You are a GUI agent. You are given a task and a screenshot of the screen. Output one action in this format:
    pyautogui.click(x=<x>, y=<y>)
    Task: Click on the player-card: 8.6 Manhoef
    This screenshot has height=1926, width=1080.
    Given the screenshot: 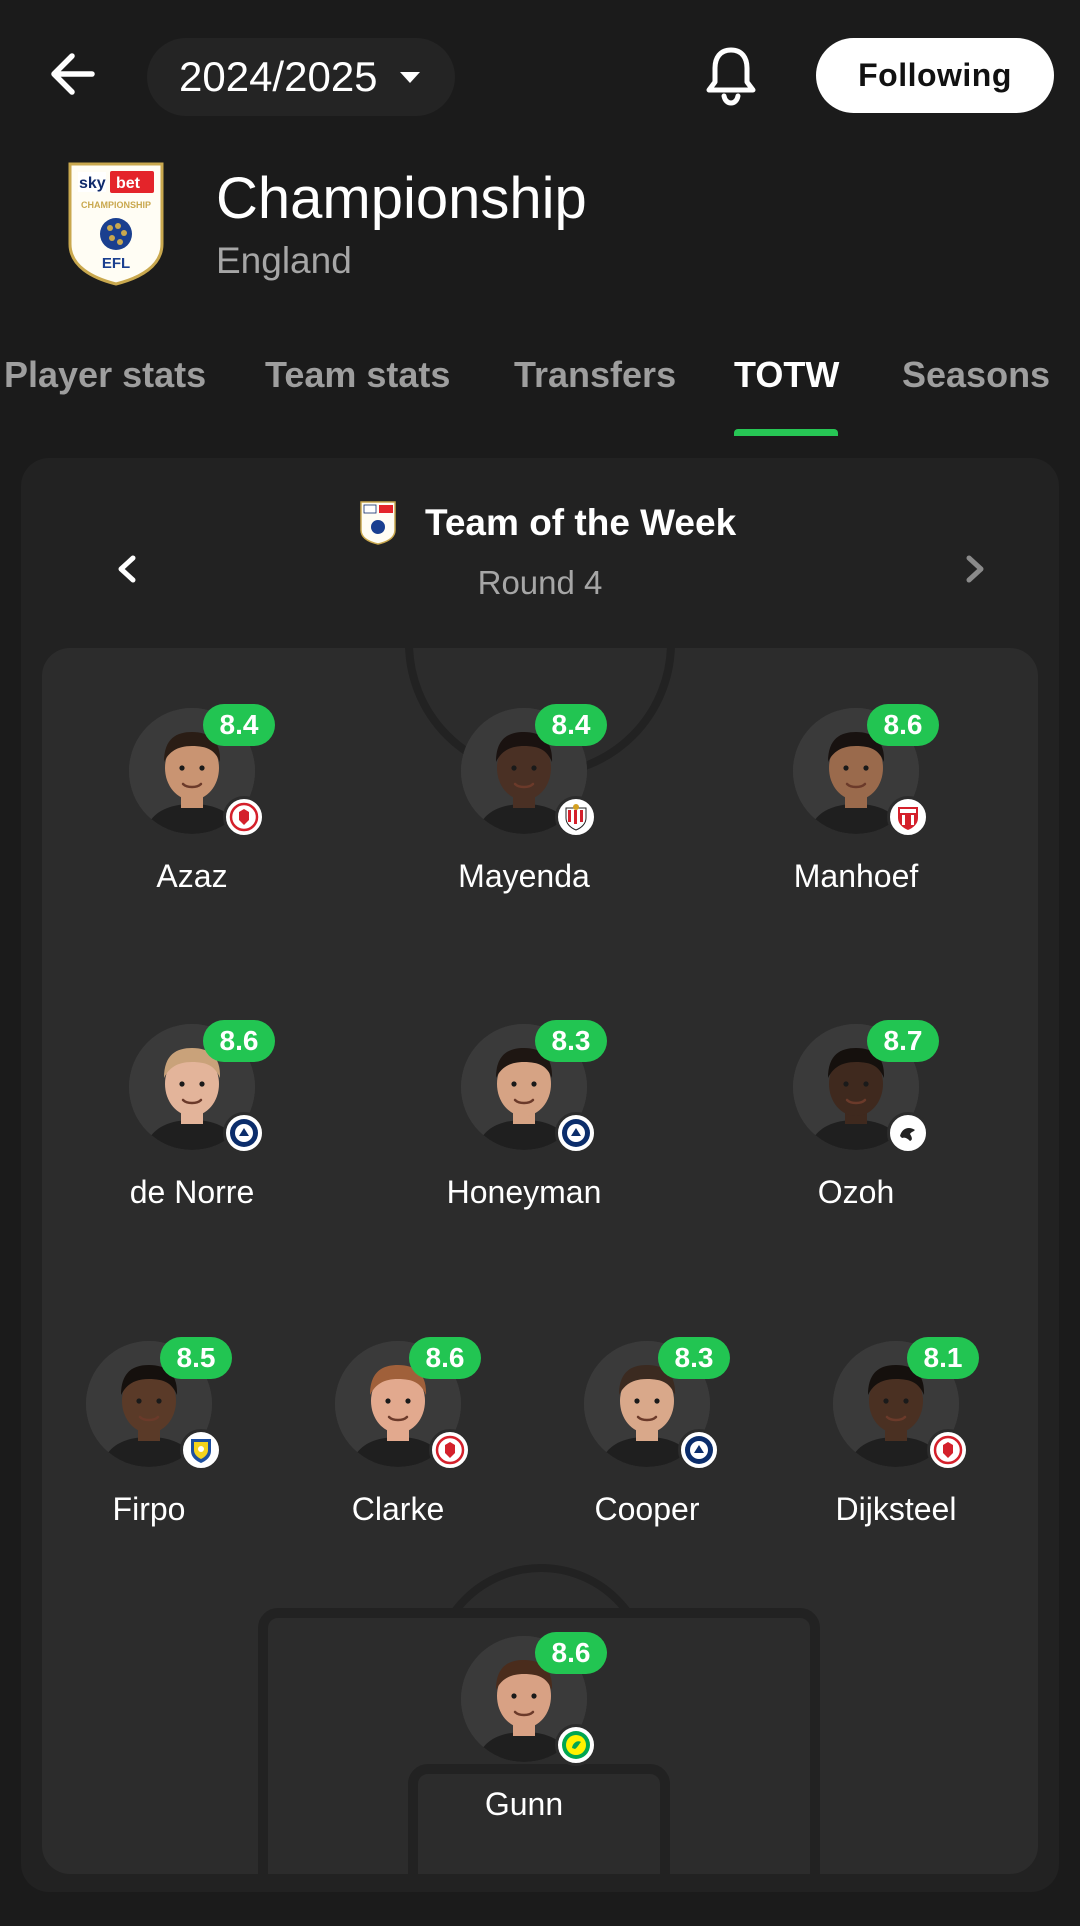 What is the action you would take?
    pyautogui.click(x=853, y=806)
    